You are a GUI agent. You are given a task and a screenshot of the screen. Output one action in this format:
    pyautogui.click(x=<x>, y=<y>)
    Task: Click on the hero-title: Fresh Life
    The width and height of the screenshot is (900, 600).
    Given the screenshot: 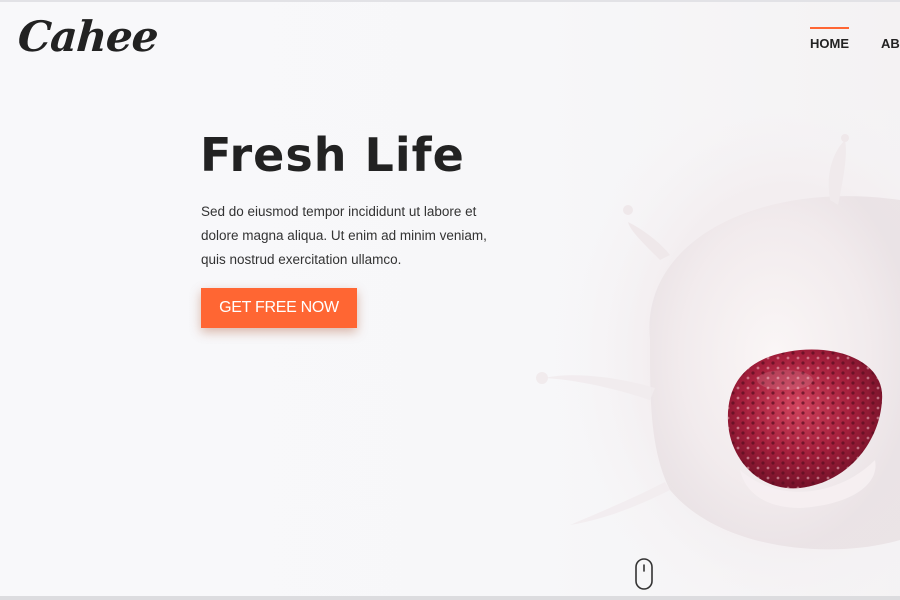 What is the action you would take?
    pyautogui.click(x=332, y=155)
    